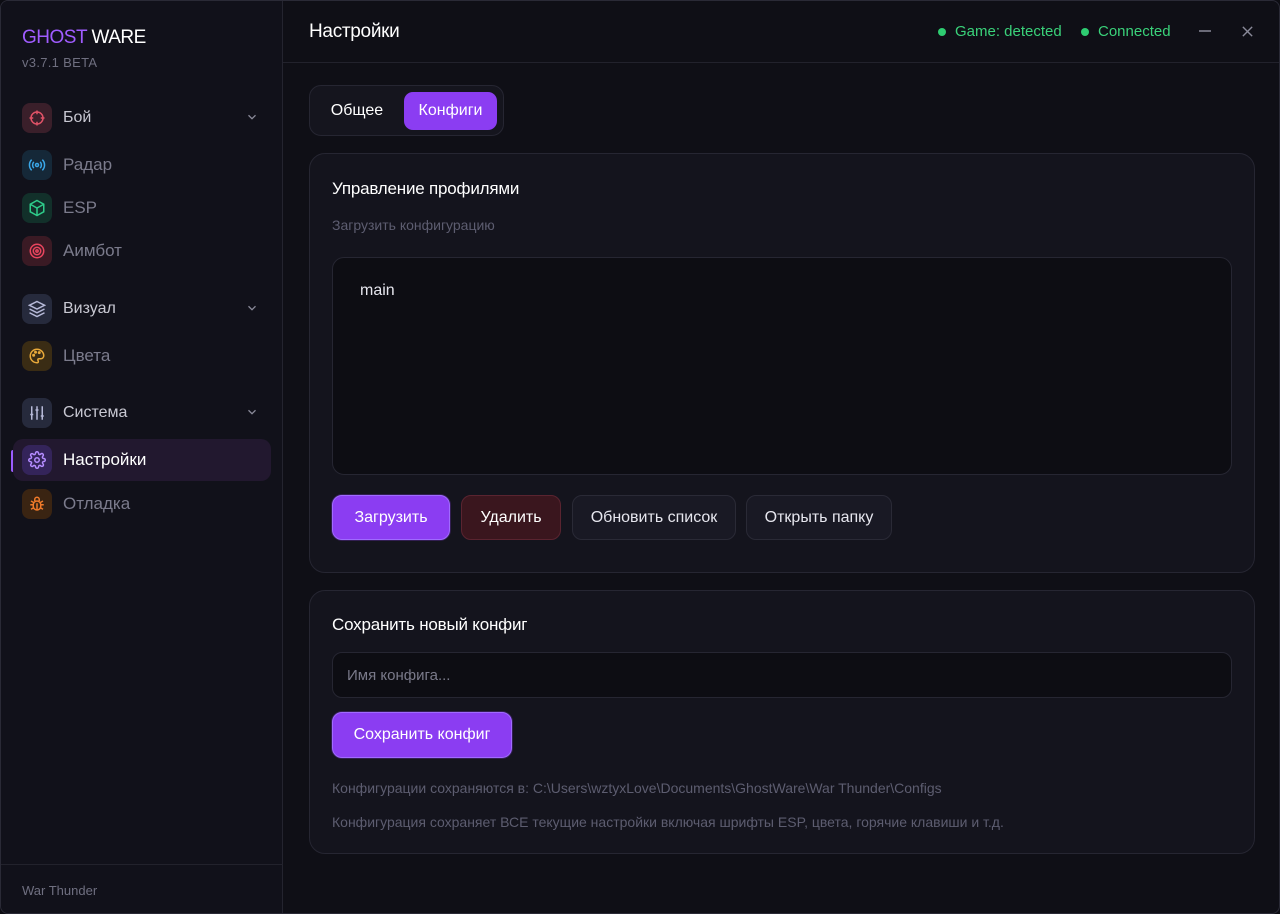 The image size is (1280, 914). I want to click on sidebar-group-system: Система, so click(142, 413).